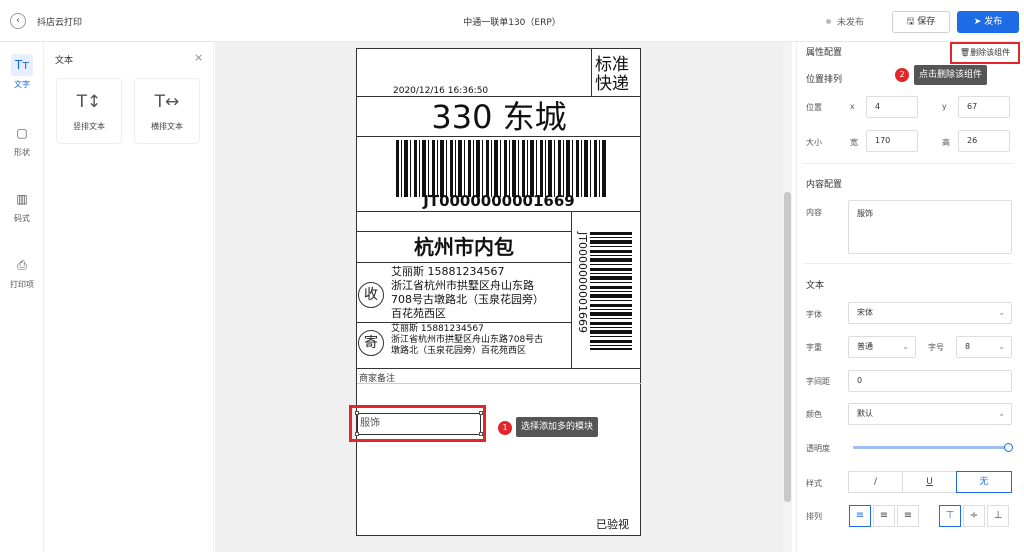  Describe the element at coordinates (851, 23) in the screenshot. I see `publish-status-text: 未发布` at that location.